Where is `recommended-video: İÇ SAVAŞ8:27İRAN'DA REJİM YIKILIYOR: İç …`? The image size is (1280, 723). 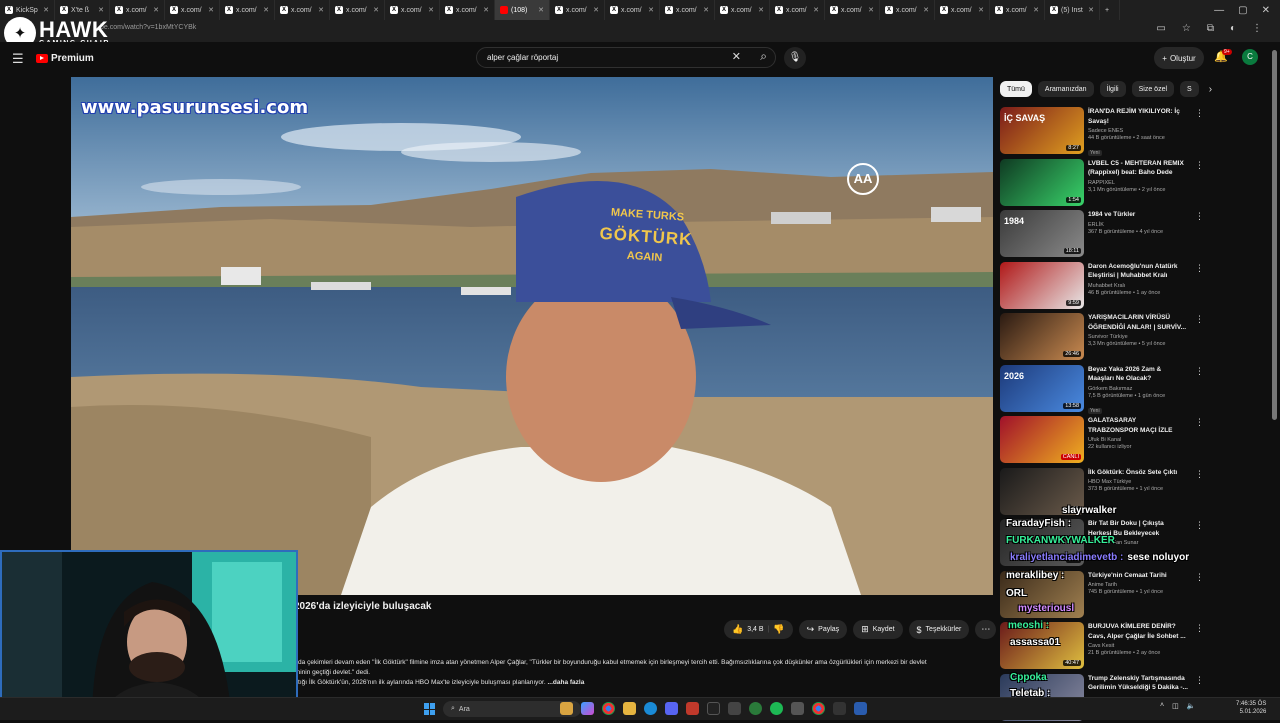 recommended-video: İÇ SAVAŞ8:27İRAN'DA REJİM YIKILIYOR: İç … is located at coordinates (1105, 131).